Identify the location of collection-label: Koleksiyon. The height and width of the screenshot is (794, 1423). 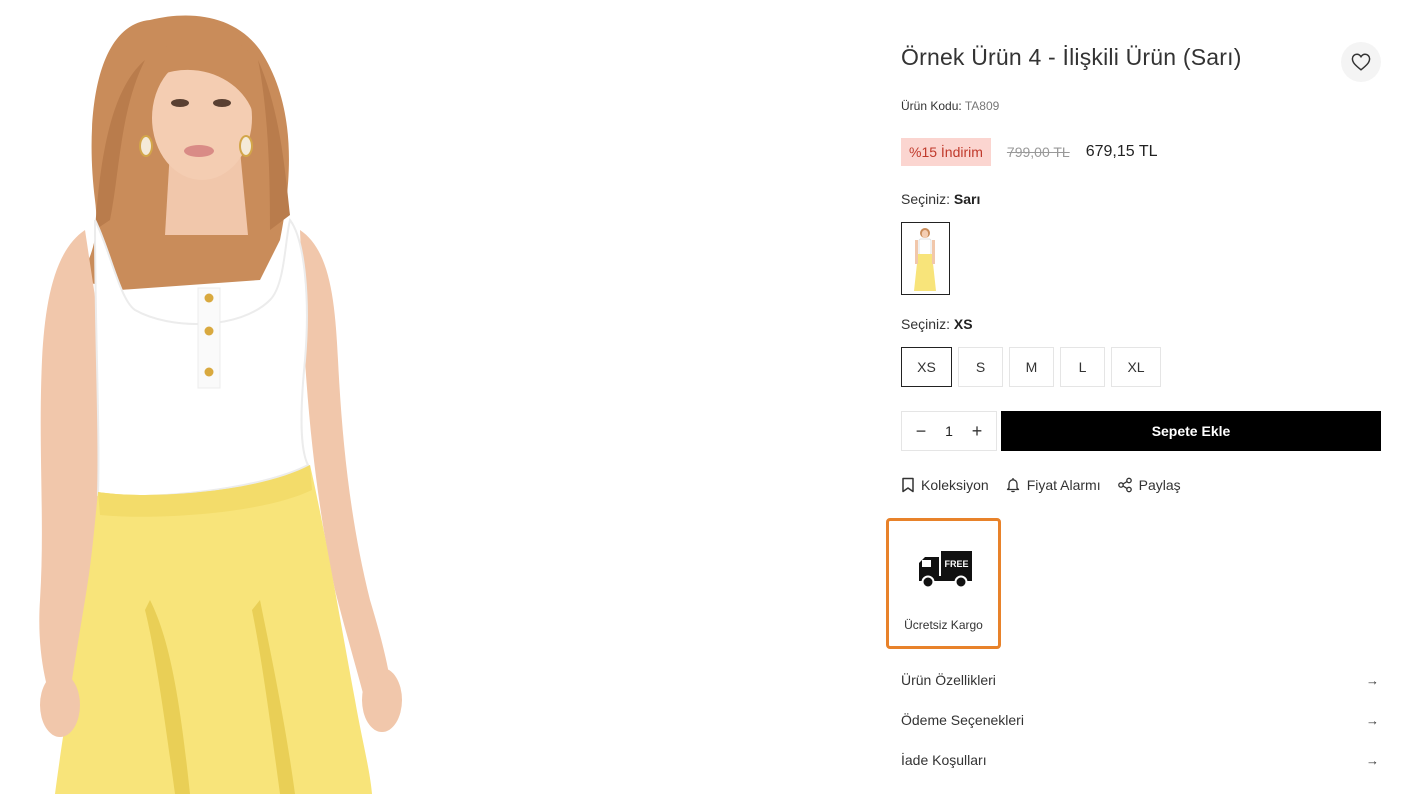
(955, 485).